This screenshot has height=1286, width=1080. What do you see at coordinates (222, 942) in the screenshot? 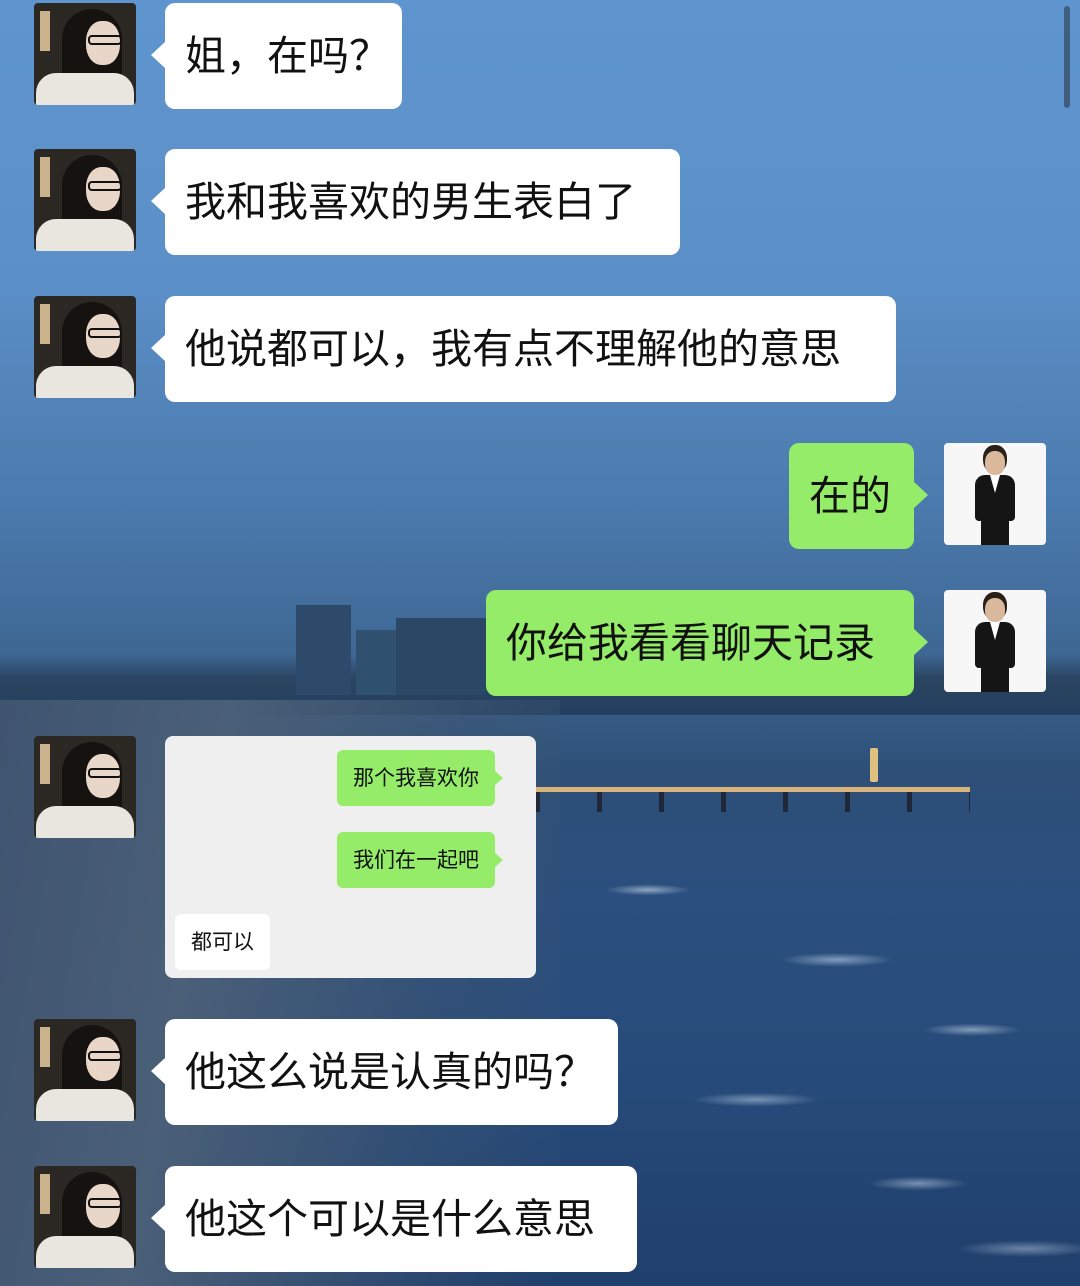
I see `screenshot-message: 都可以` at bounding box center [222, 942].